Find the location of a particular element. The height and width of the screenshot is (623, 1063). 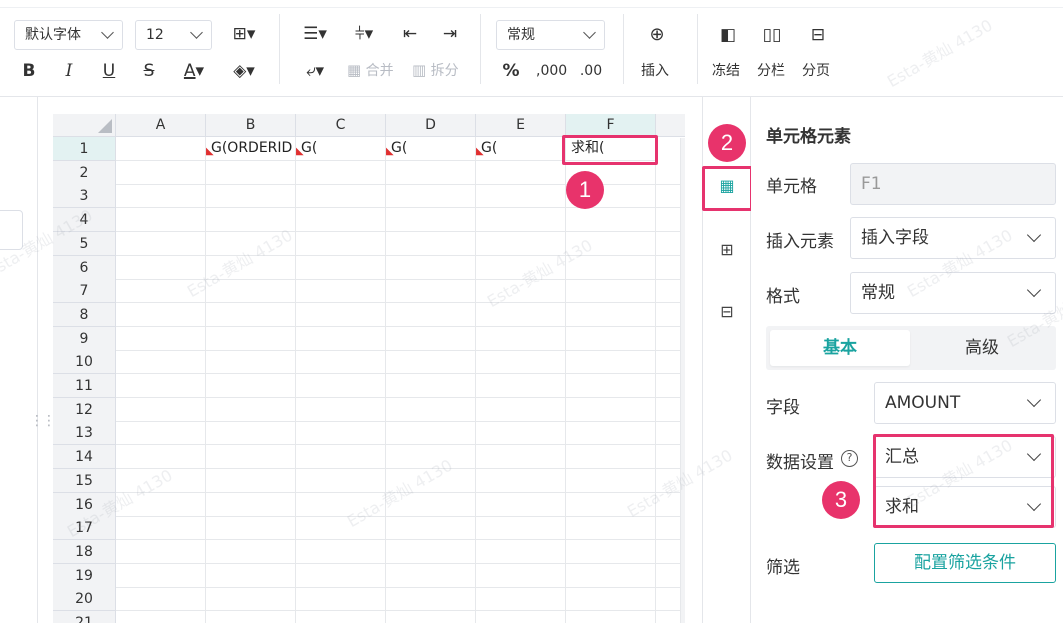

layout-icon: ⊟ is located at coordinates (727, 312).